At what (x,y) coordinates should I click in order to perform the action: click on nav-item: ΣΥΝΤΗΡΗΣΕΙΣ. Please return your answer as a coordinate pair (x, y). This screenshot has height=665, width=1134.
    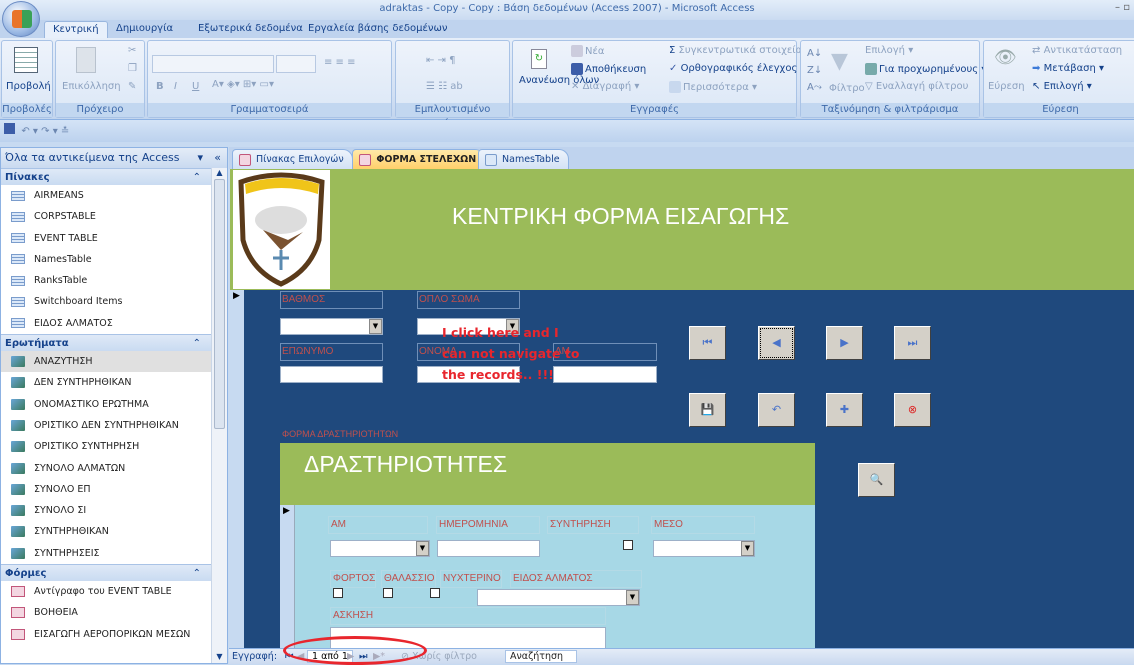
    Looking at the image, I should click on (106, 553).